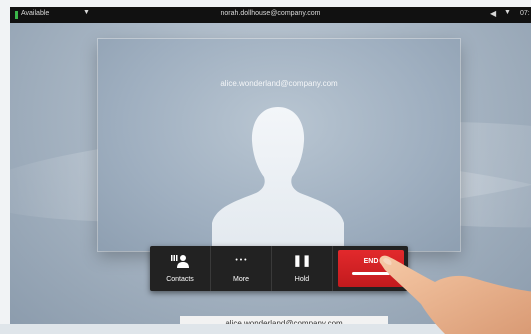 The image size is (531, 334). What do you see at coordinates (278, 179) in the screenshot?
I see `avatar-silhouette-icon` at bounding box center [278, 179].